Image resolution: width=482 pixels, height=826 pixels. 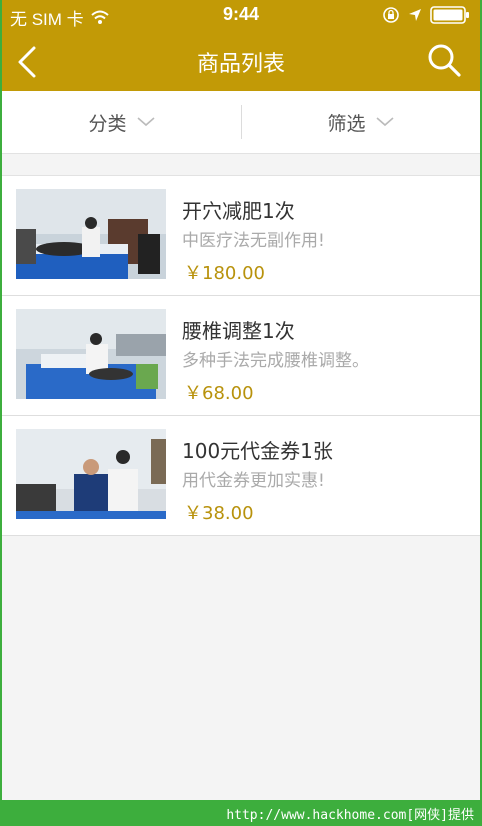 I want to click on page-title: 商品列表, so click(x=240, y=64).